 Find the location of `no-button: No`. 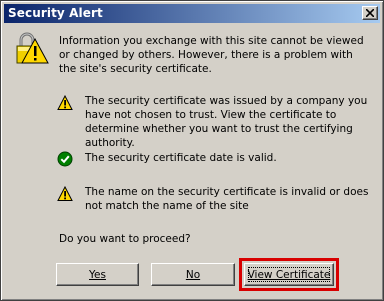

no-button: No is located at coordinates (193, 274).